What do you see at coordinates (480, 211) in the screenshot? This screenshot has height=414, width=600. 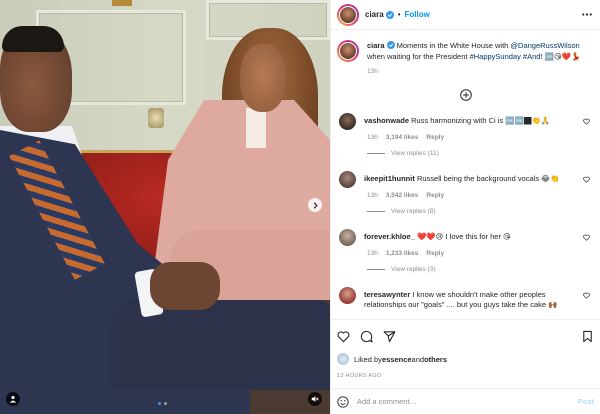 I see `view-replies-button: View replies (8)` at bounding box center [480, 211].